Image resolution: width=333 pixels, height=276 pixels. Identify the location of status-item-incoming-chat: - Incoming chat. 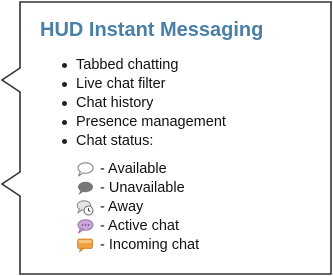
(137, 245).